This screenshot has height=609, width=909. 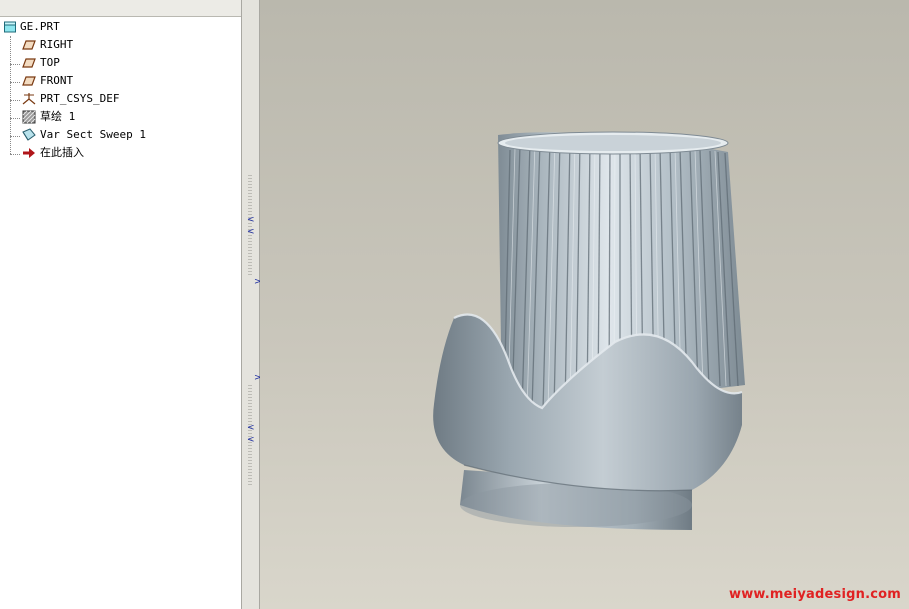 I want to click on tree-item-top-plane: TOP, so click(x=120, y=63).